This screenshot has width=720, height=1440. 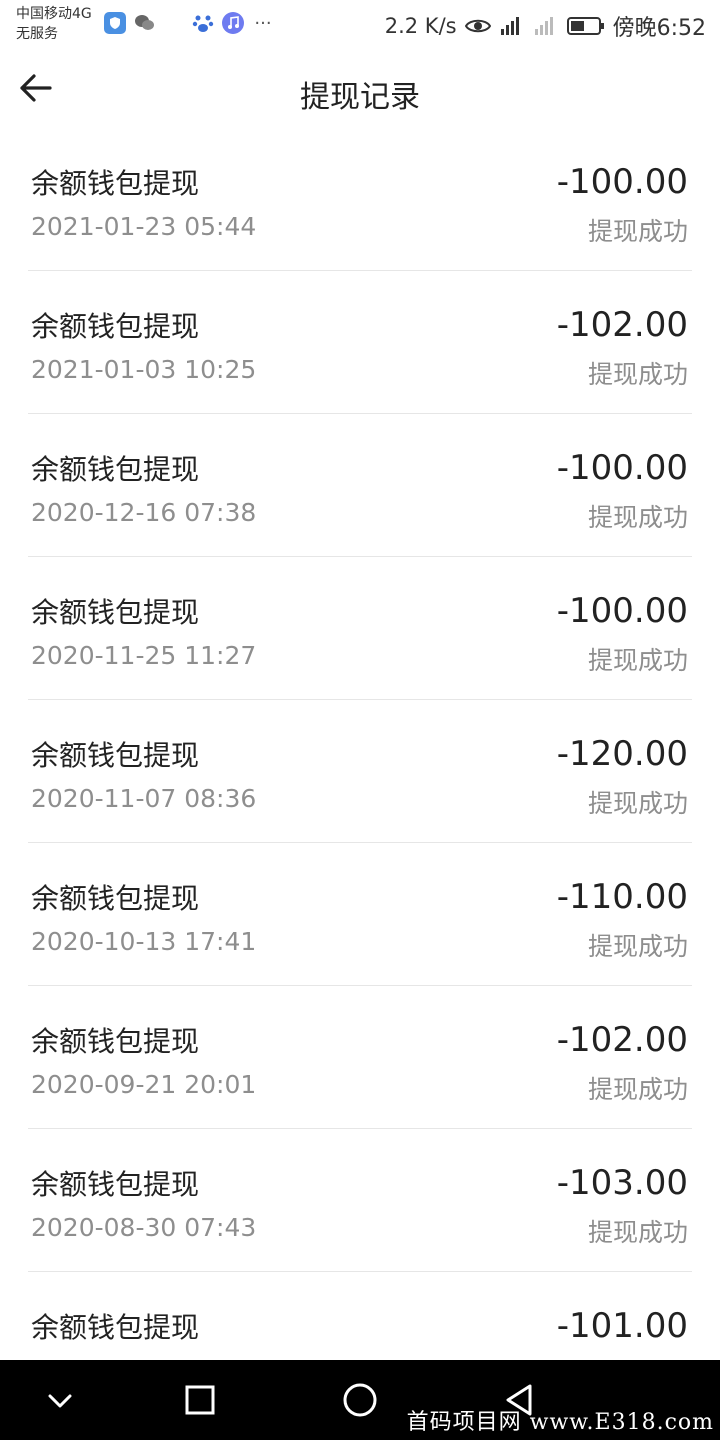 What do you see at coordinates (60, 1400) in the screenshot?
I see `hide-nav-chevron-down-icon` at bounding box center [60, 1400].